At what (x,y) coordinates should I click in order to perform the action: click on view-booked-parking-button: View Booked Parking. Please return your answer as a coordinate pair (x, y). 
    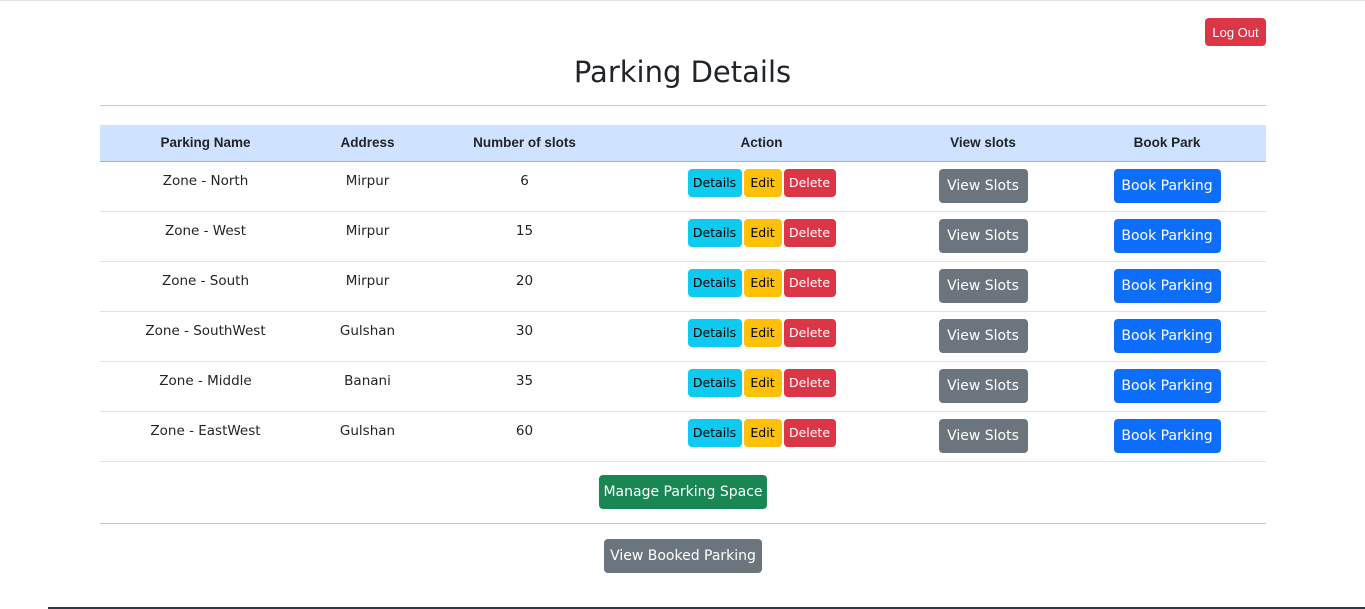
    Looking at the image, I should click on (683, 556).